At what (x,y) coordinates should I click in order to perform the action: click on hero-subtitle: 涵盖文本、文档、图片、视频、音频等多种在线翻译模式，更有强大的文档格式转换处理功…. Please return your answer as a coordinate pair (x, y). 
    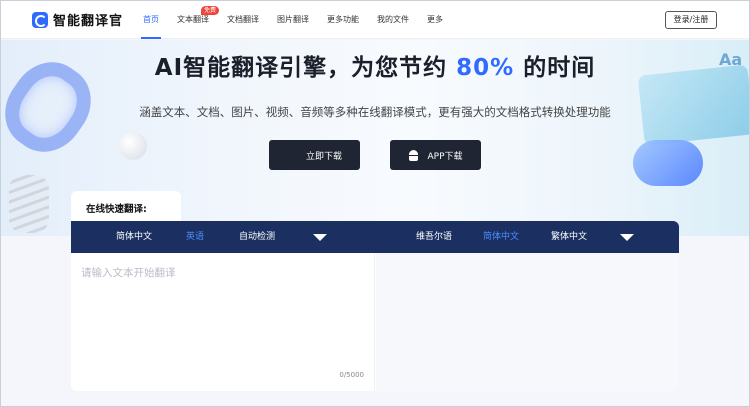
    Looking at the image, I should click on (375, 112).